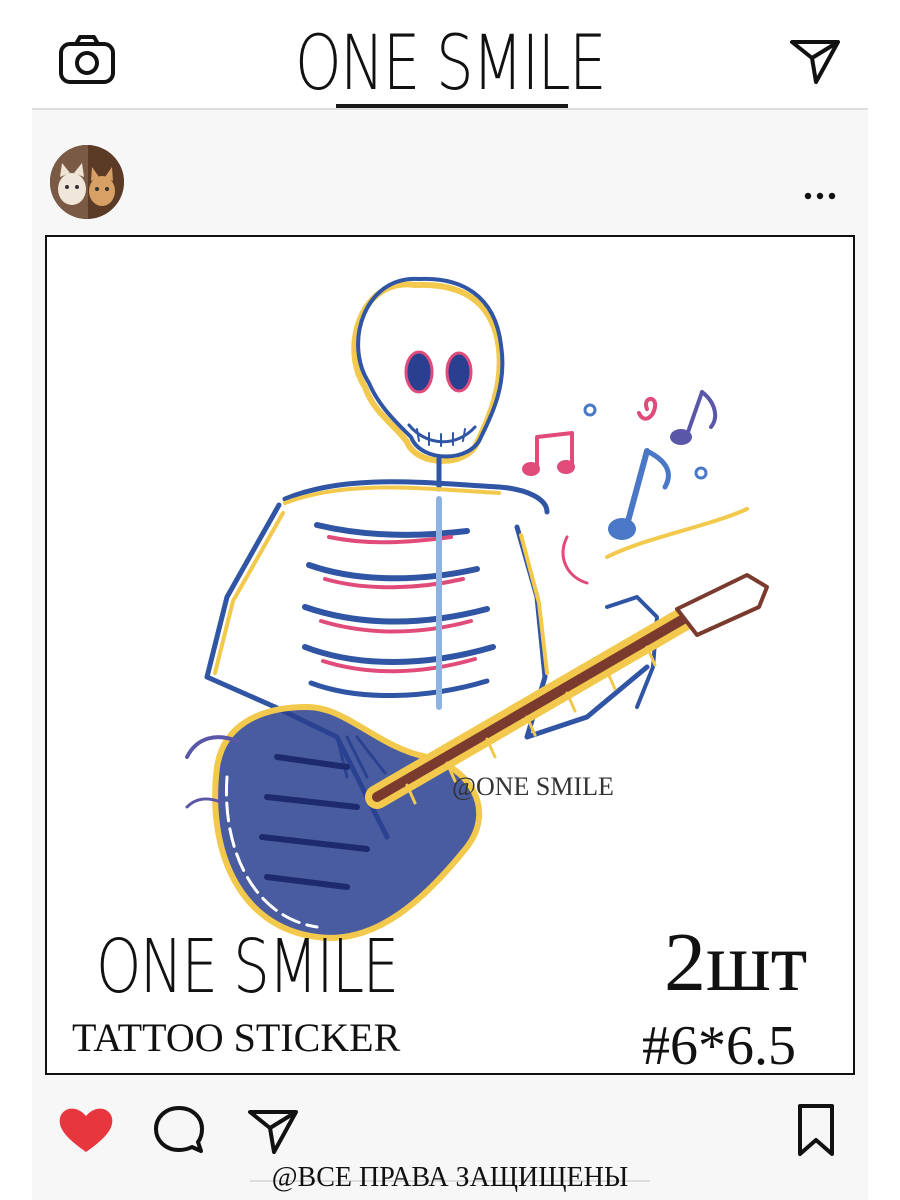 This screenshot has width=900, height=1200. What do you see at coordinates (719, 1046) in the screenshot?
I see `product-size: #6*6.5` at bounding box center [719, 1046].